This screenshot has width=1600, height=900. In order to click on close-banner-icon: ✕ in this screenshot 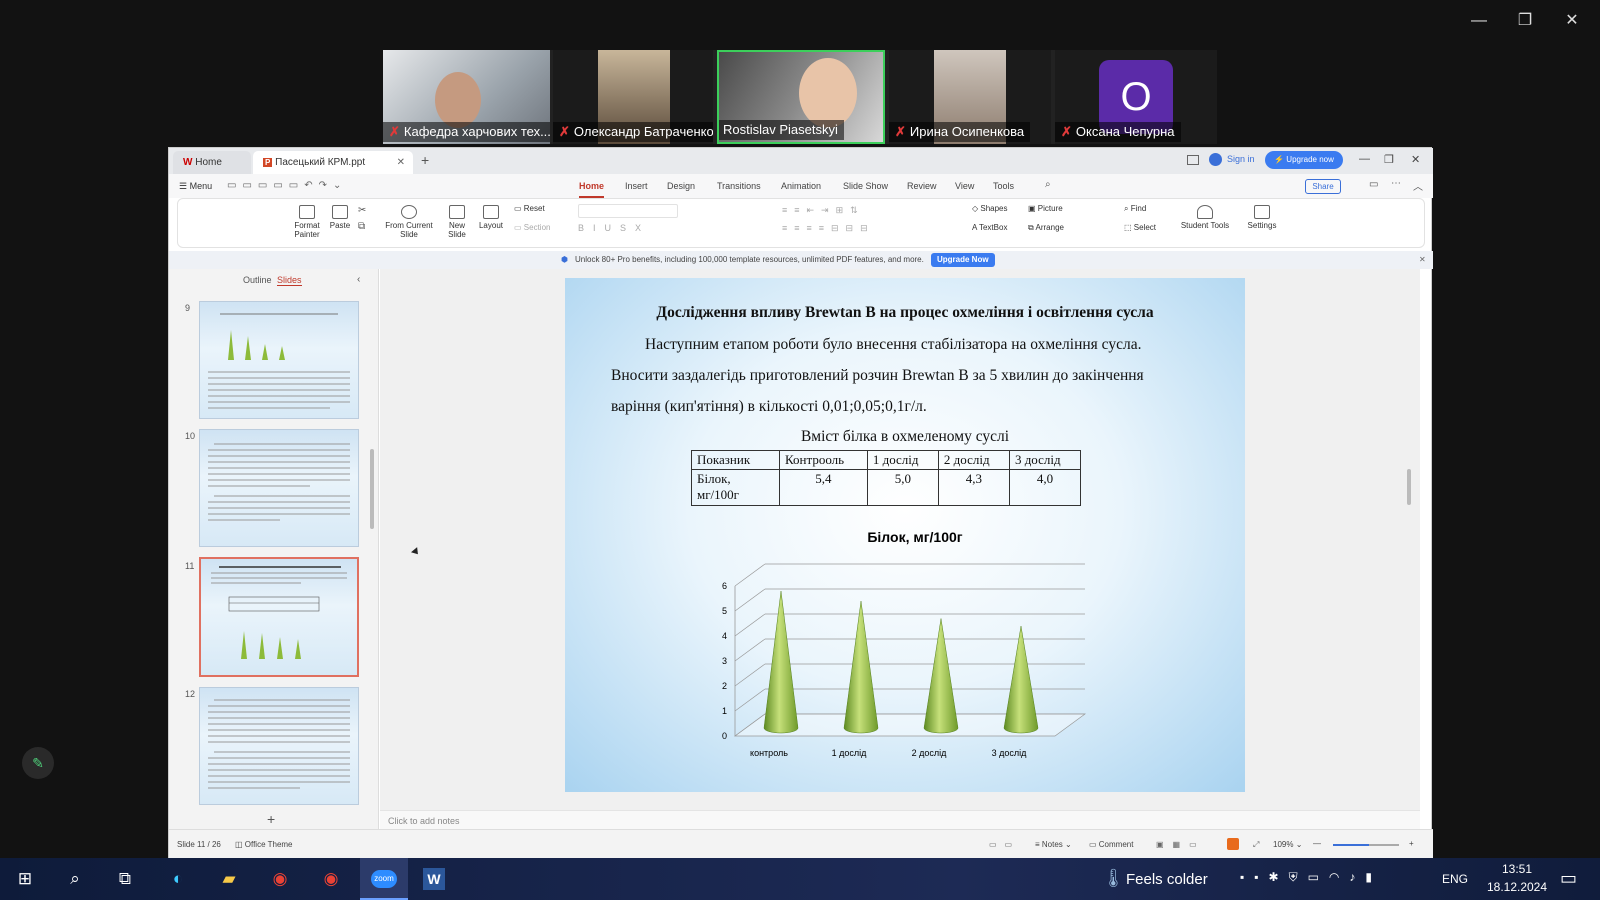, I will do `click(1422, 260)`.